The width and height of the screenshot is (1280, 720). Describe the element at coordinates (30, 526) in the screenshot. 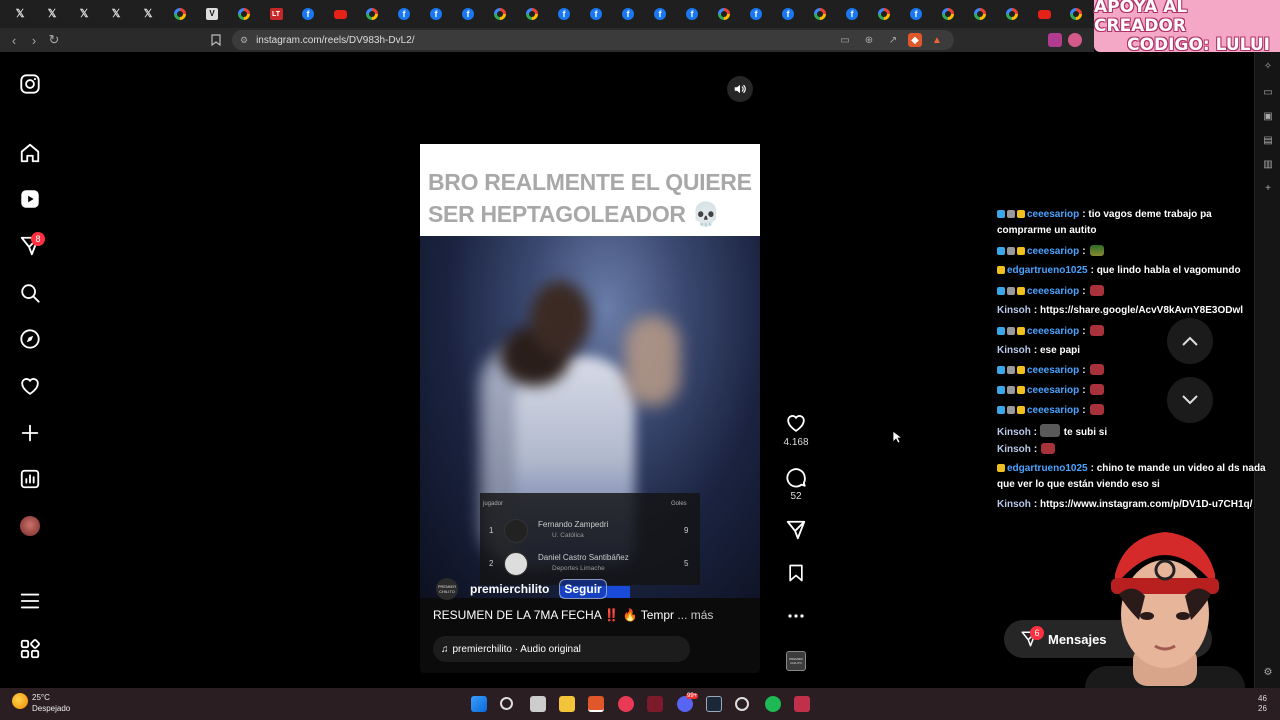

I see `profile-avatar` at that location.